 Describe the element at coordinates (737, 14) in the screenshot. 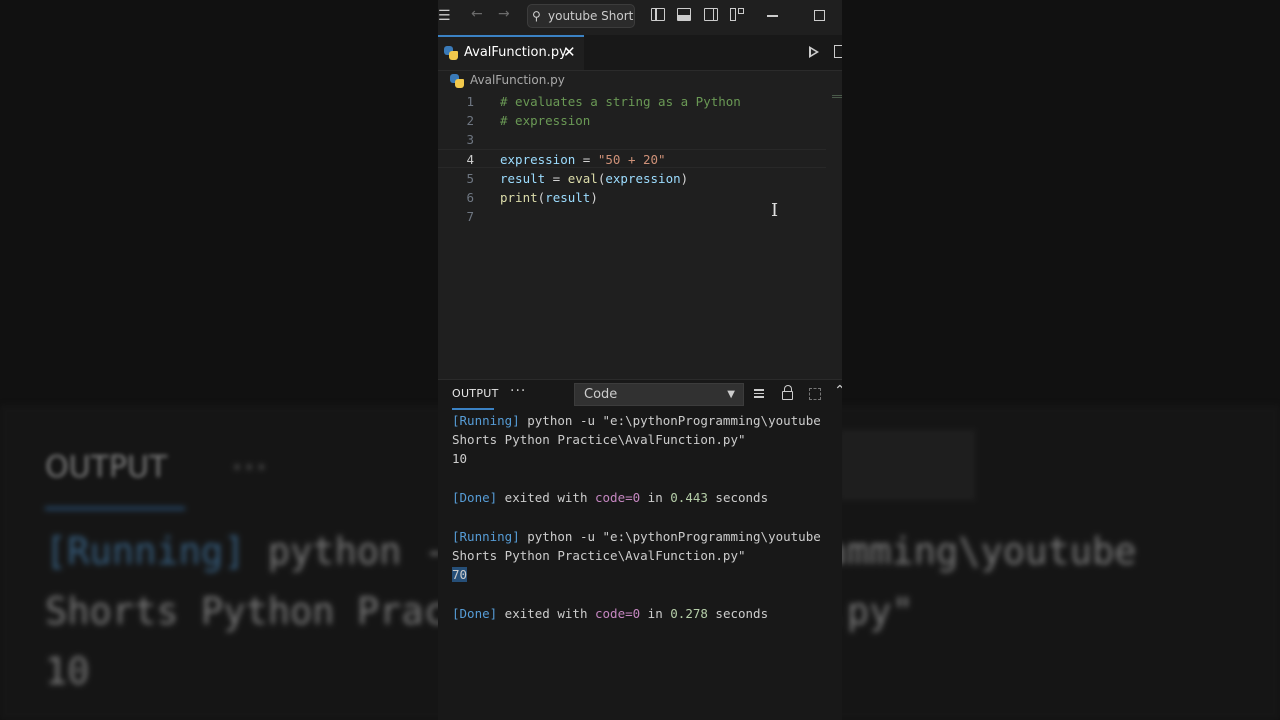

I see `customize-layout-icon` at that location.